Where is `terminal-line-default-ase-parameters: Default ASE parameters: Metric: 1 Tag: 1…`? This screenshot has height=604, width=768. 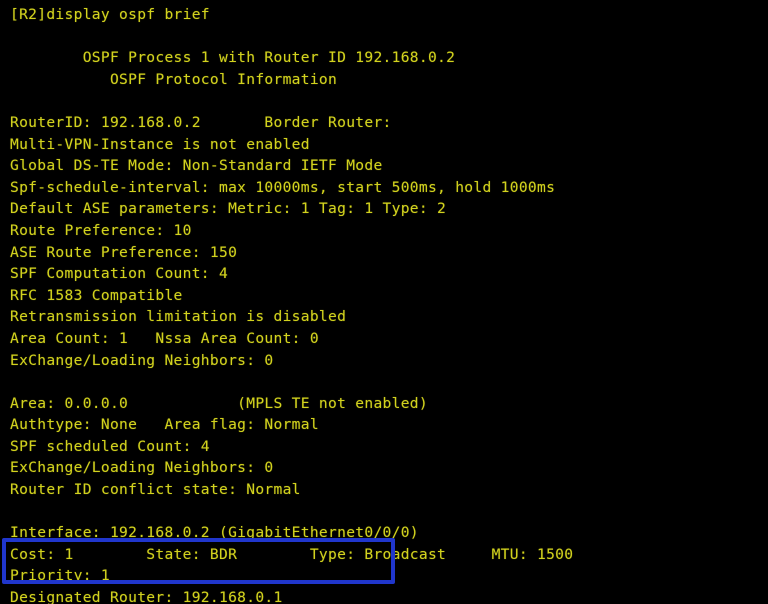 terminal-line-default-ase-parameters: Default ASE parameters: Metric: 1 Tag: 1… is located at coordinates (228, 209).